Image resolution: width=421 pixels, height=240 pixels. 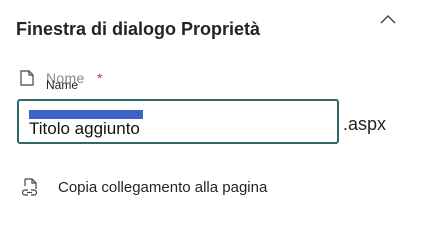 I want to click on panel-title: Finestra di dialogo Proprietà, so click(x=138, y=29).